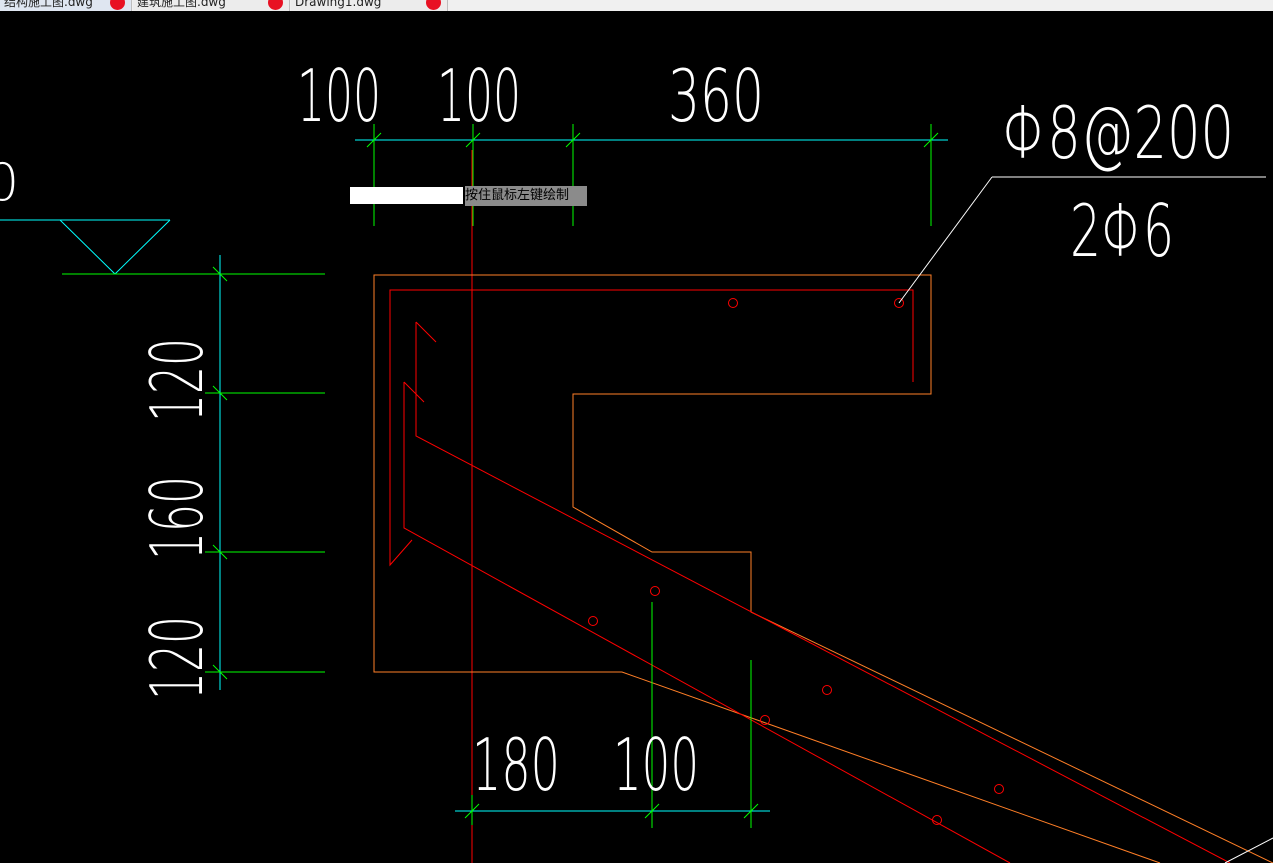  I want to click on elevation-partial-text: 0, so click(9, 183).